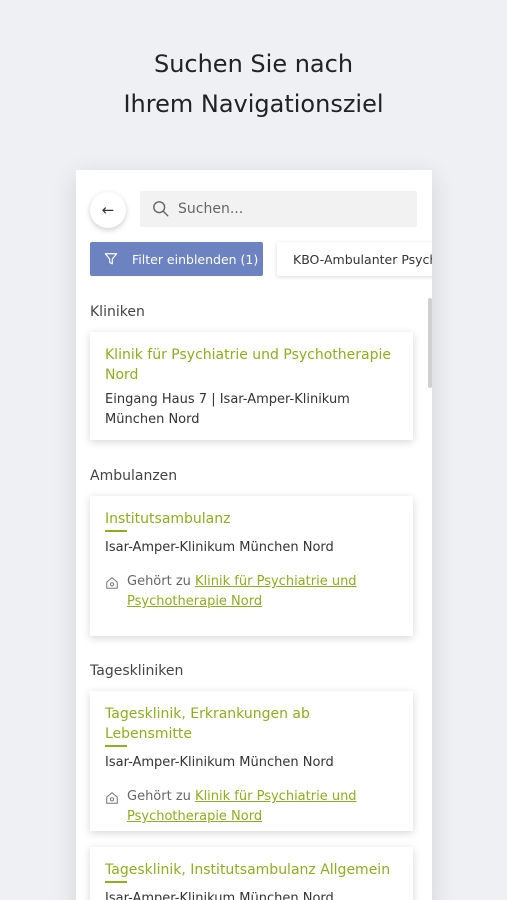 The width and height of the screenshot is (507, 900). What do you see at coordinates (168, 519) in the screenshot?
I see `result-card-title: Institutsambulanz` at bounding box center [168, 519].